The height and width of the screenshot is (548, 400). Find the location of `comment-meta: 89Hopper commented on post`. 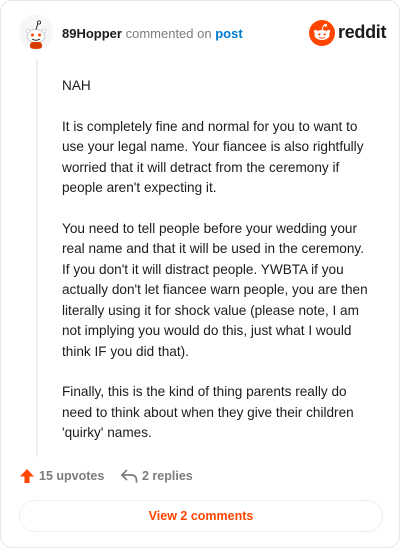

comment-meta: 89Hopper commented on post is located at coordinates (152, 33).